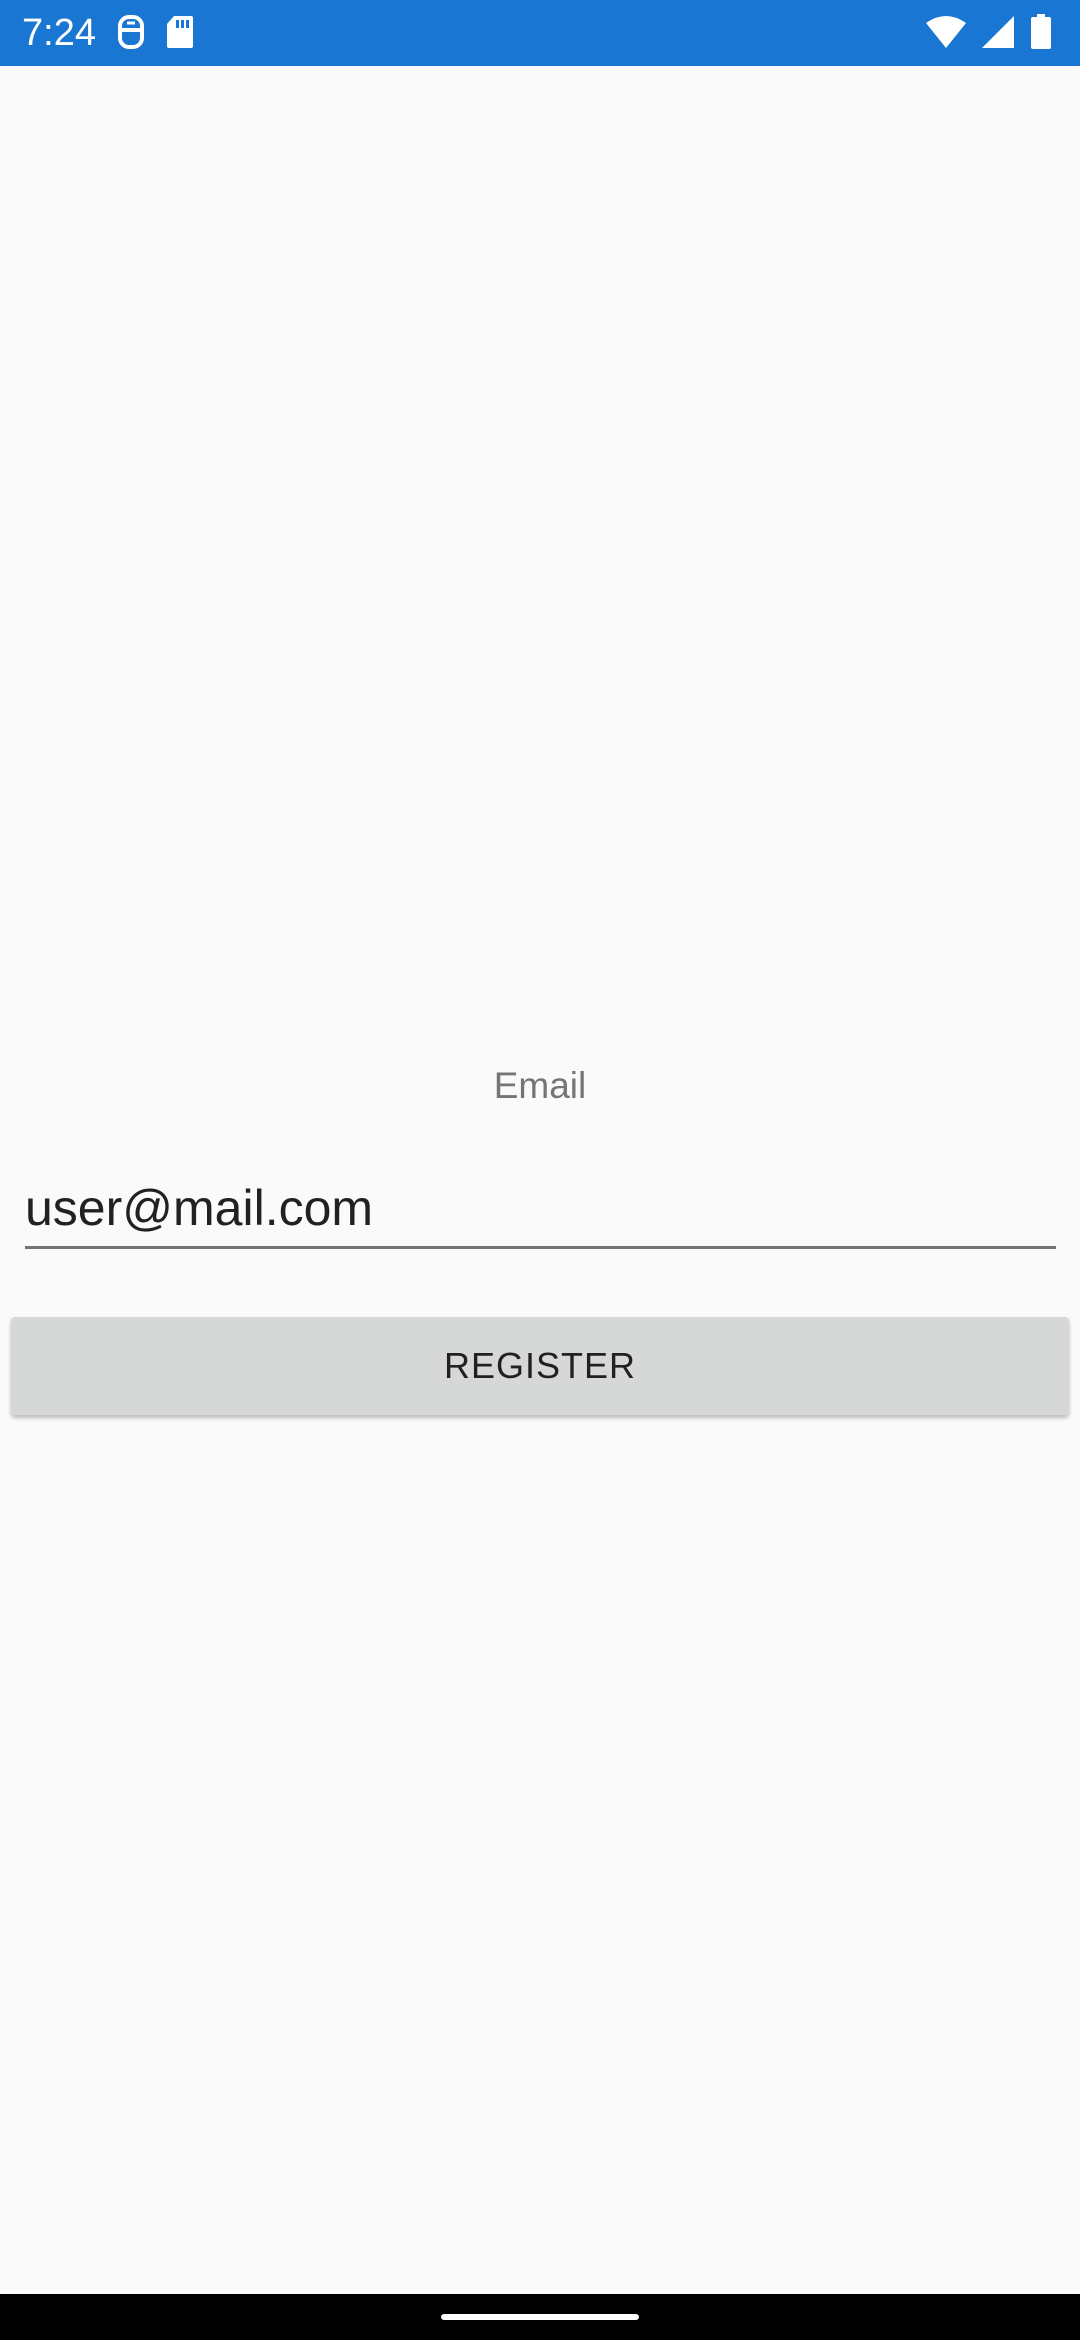  What do you see at coordinates (155, 32) in the screenshot?
I see `status-left-icons` at bounding box center [155, 32].